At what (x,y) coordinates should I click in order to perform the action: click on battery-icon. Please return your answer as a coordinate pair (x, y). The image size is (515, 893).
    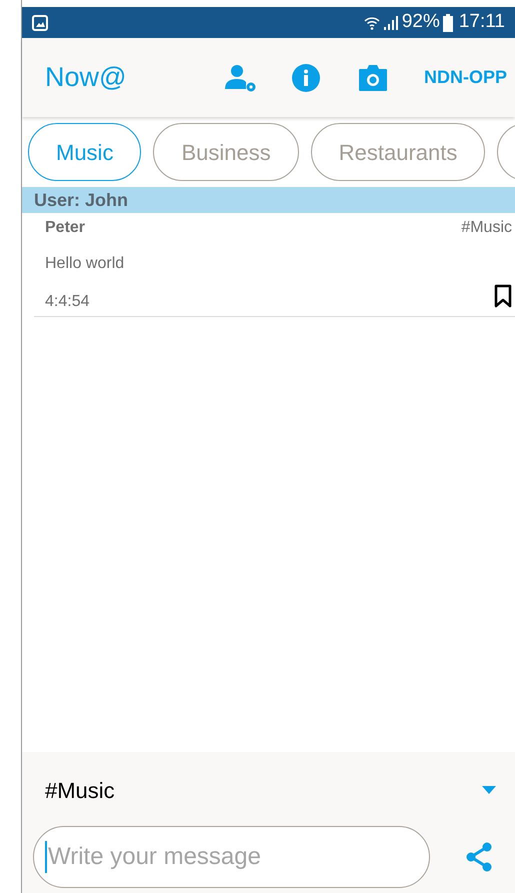
    Looking at the image, I should click on (447, 23).